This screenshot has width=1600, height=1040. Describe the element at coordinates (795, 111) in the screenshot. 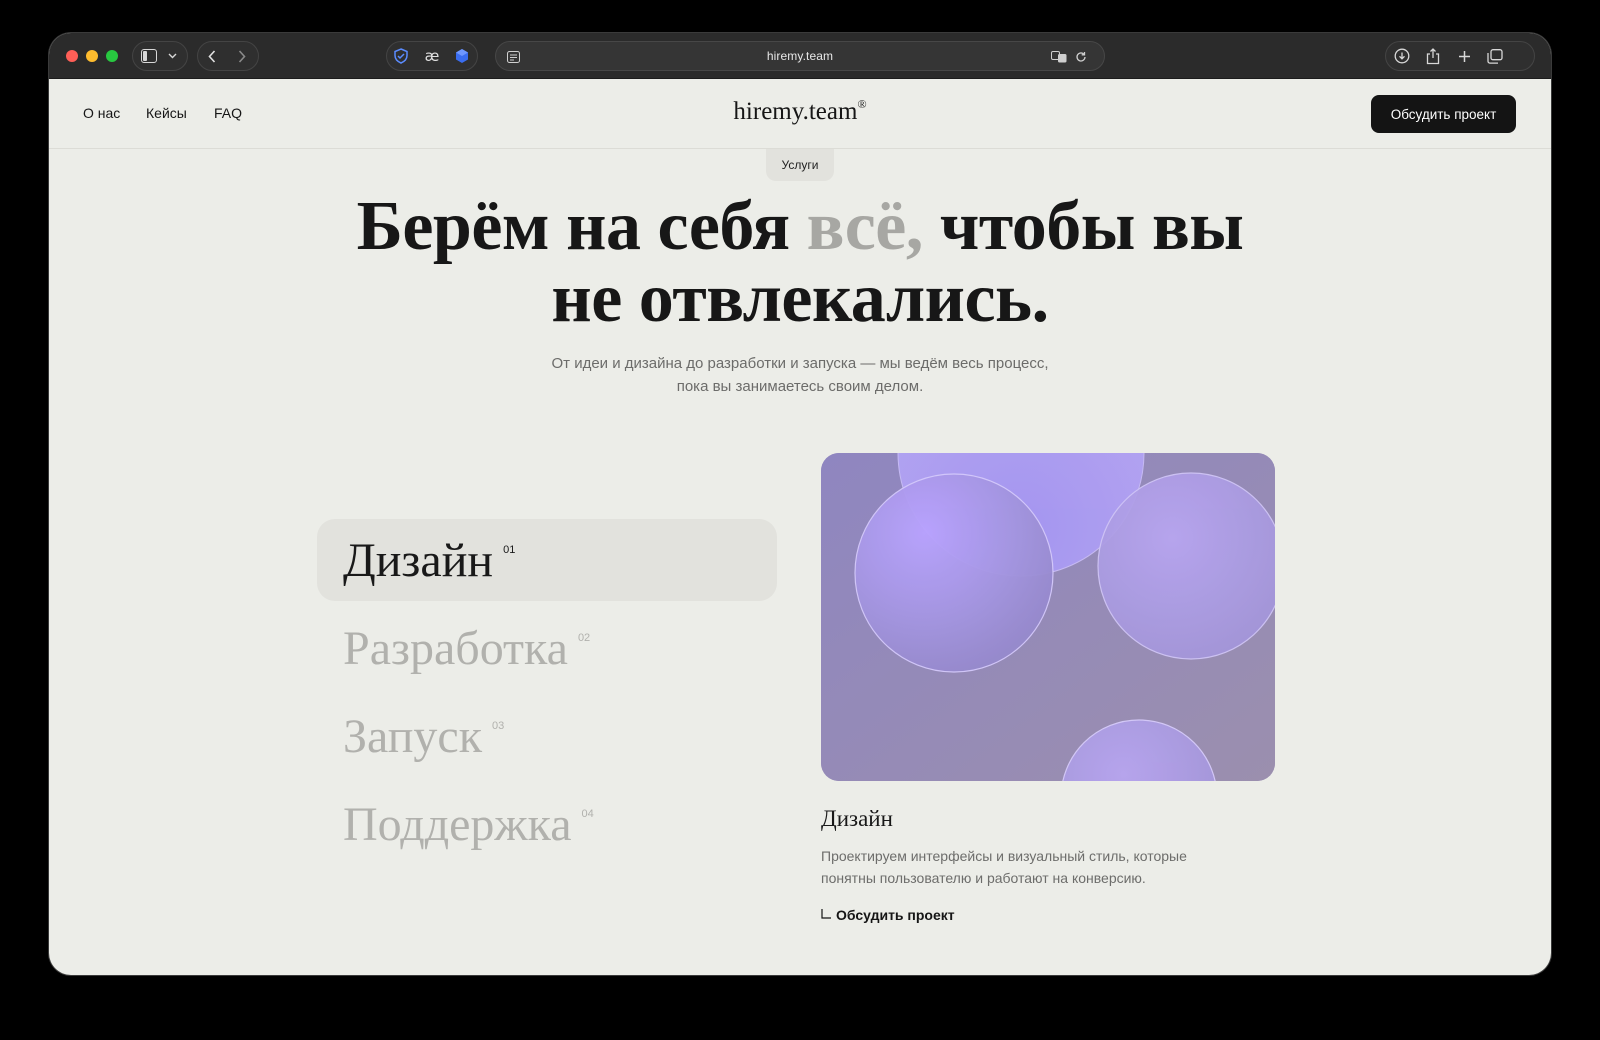

I see `logo-text: hiremy.team` at that location.